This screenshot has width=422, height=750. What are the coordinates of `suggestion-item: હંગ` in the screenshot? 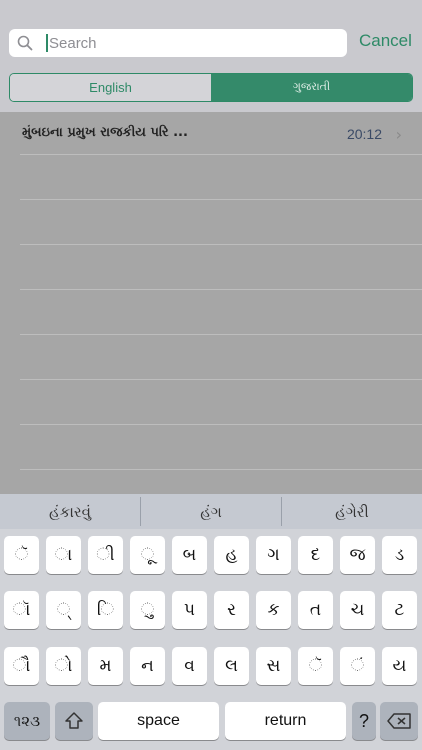 It's located at (211, 511).